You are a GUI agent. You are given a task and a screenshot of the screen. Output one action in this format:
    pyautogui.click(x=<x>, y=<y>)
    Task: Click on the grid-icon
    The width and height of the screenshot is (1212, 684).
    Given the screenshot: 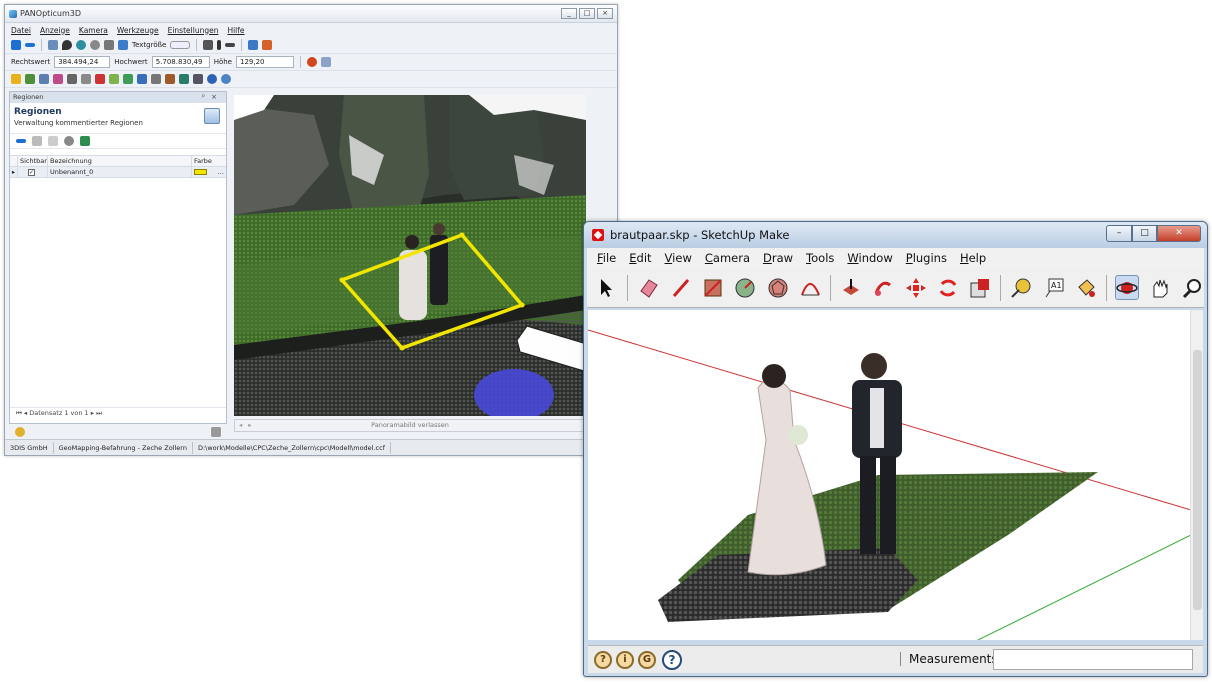 What is the action you would take?
    pyautogui.click(x=53, y=45)
    